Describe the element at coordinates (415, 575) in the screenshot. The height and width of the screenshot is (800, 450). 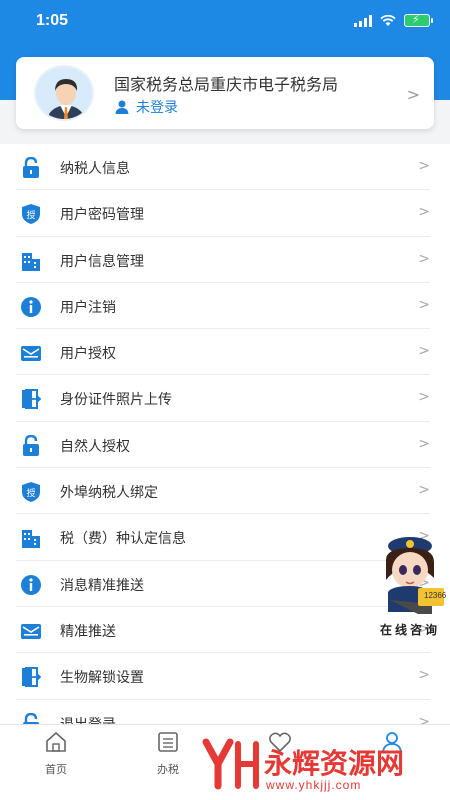
I see `mascot-icon` at that location.